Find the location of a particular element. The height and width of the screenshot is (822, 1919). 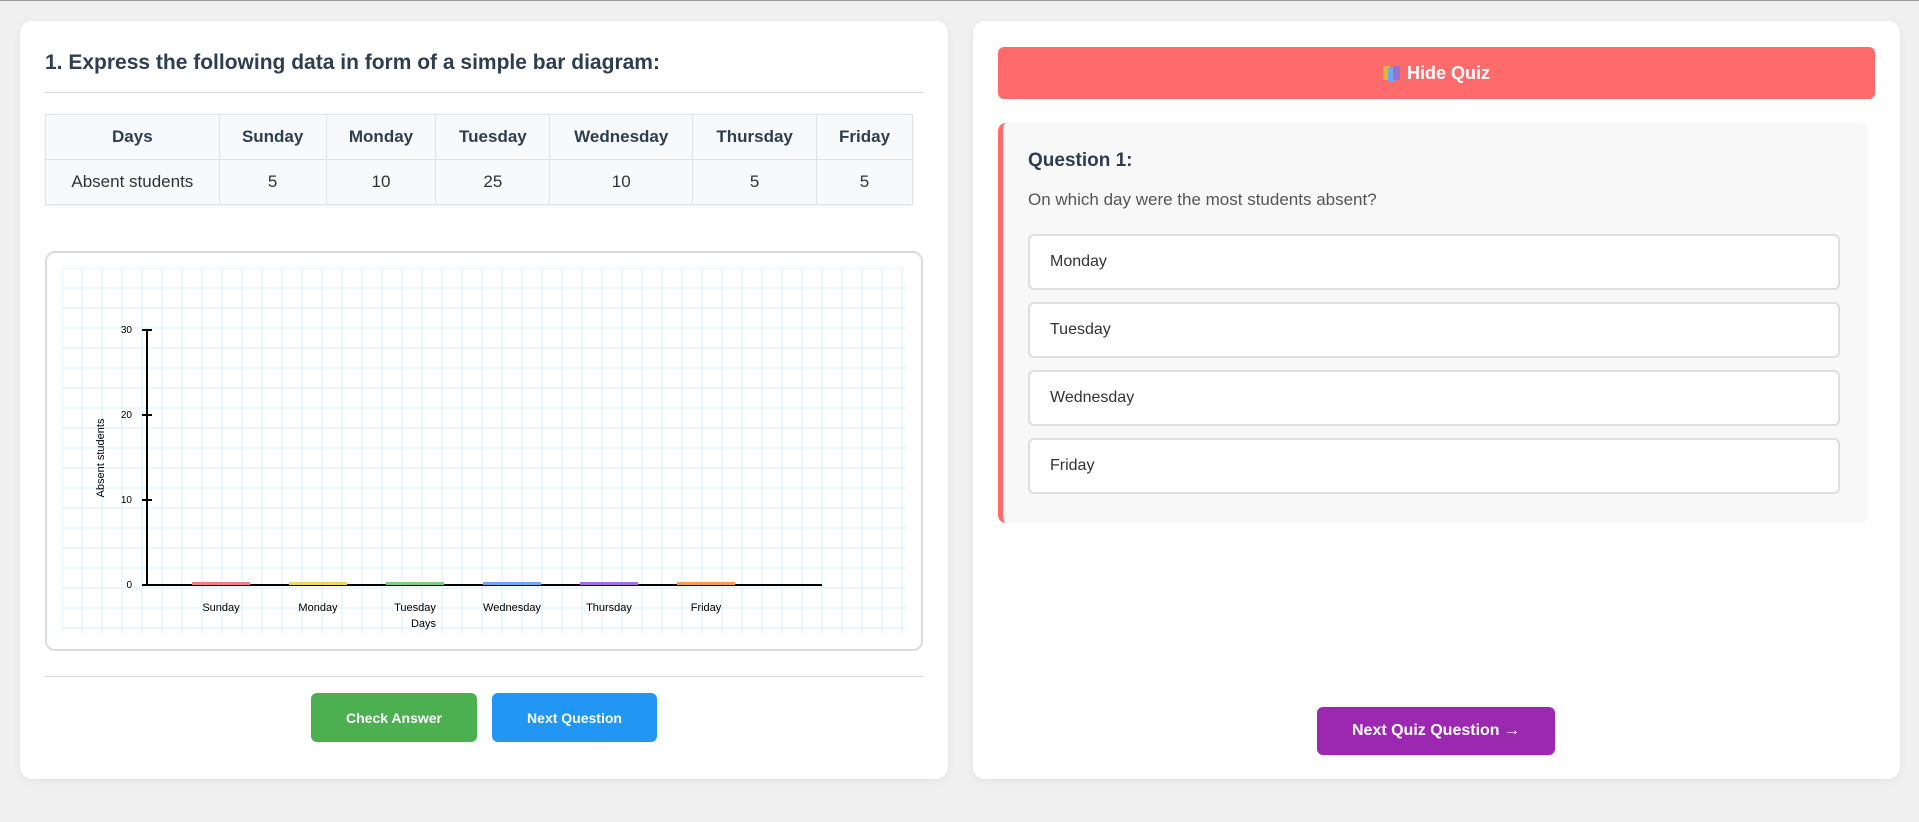

x-tick-label: Sunday is located at coordinates (221, 608).